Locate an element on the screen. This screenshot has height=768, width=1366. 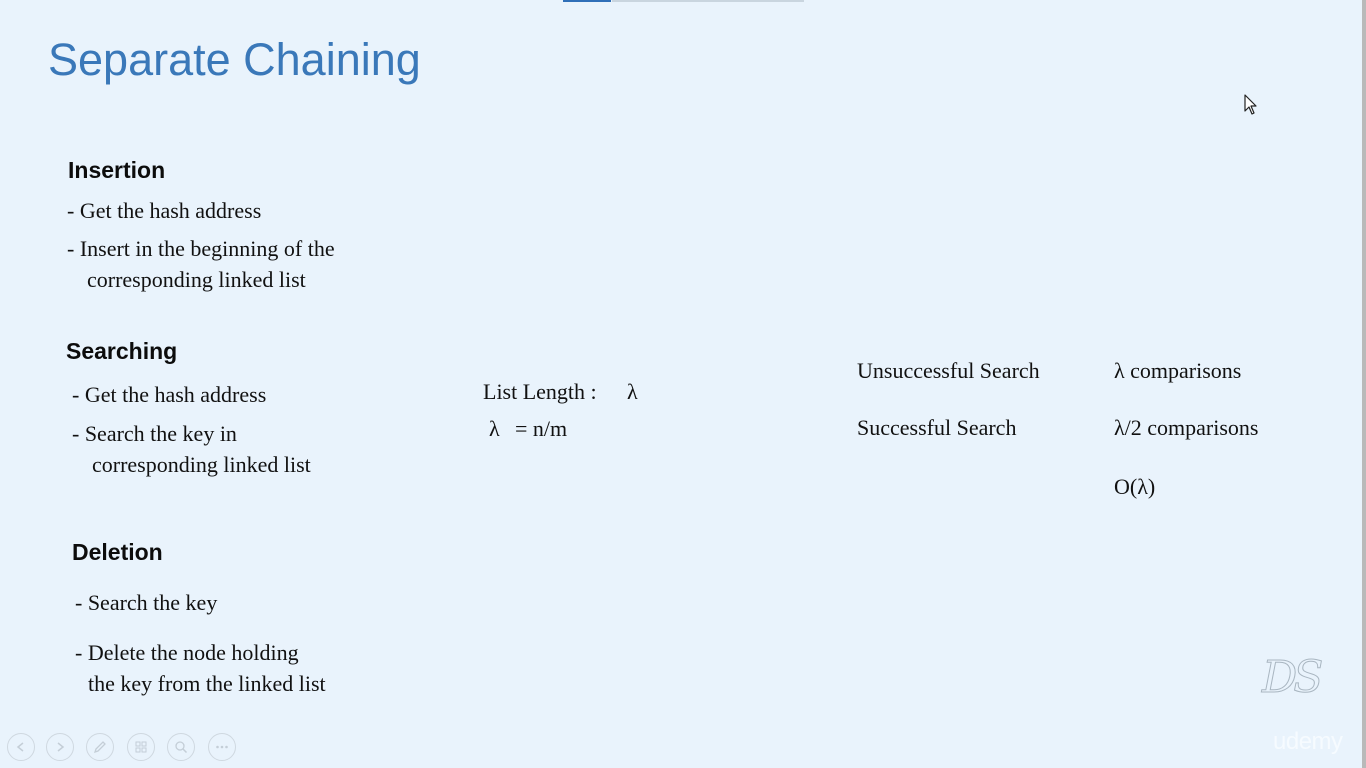
insertion-line: - Get the hash address is located at coordinates (164, 210).